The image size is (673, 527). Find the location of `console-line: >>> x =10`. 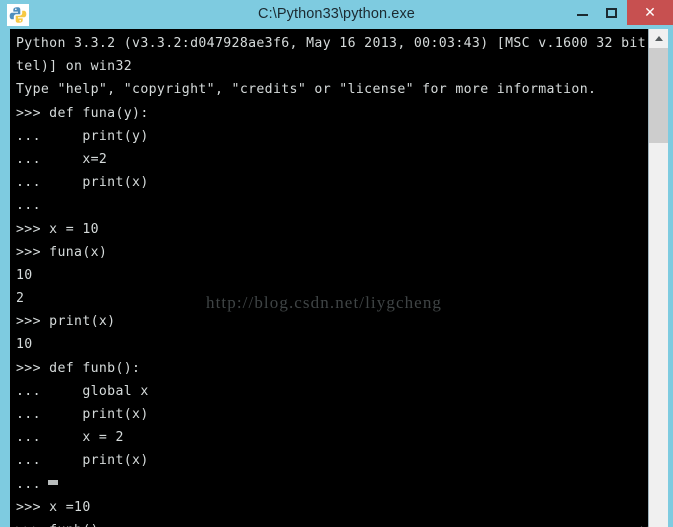

console-line: >>> x =10 is located at coordinates (53, 507).